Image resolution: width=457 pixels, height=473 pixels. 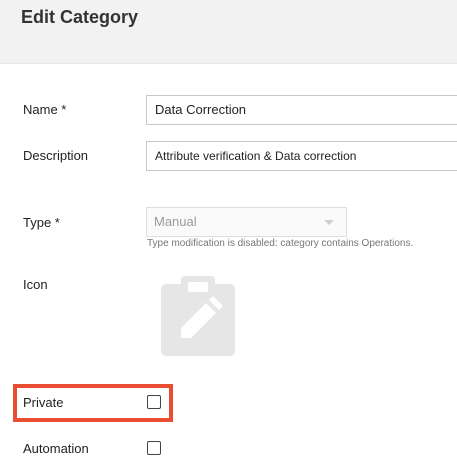 What do you see at coordinates (80, 17) in the screenshot?
I see `dialog-title: Edit Category` at bounding box center [80, 17].